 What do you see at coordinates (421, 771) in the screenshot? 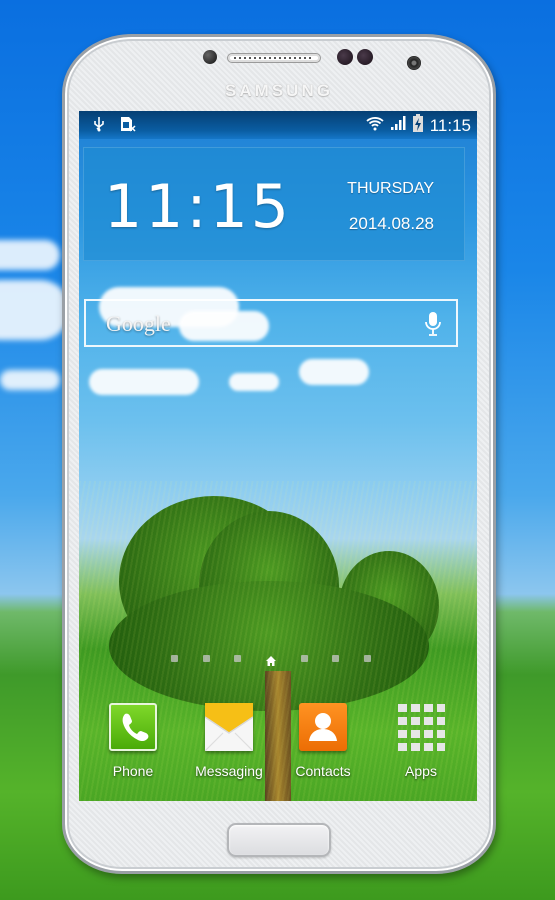
I see `app-label: Apps` at bounding box center [421, 771].